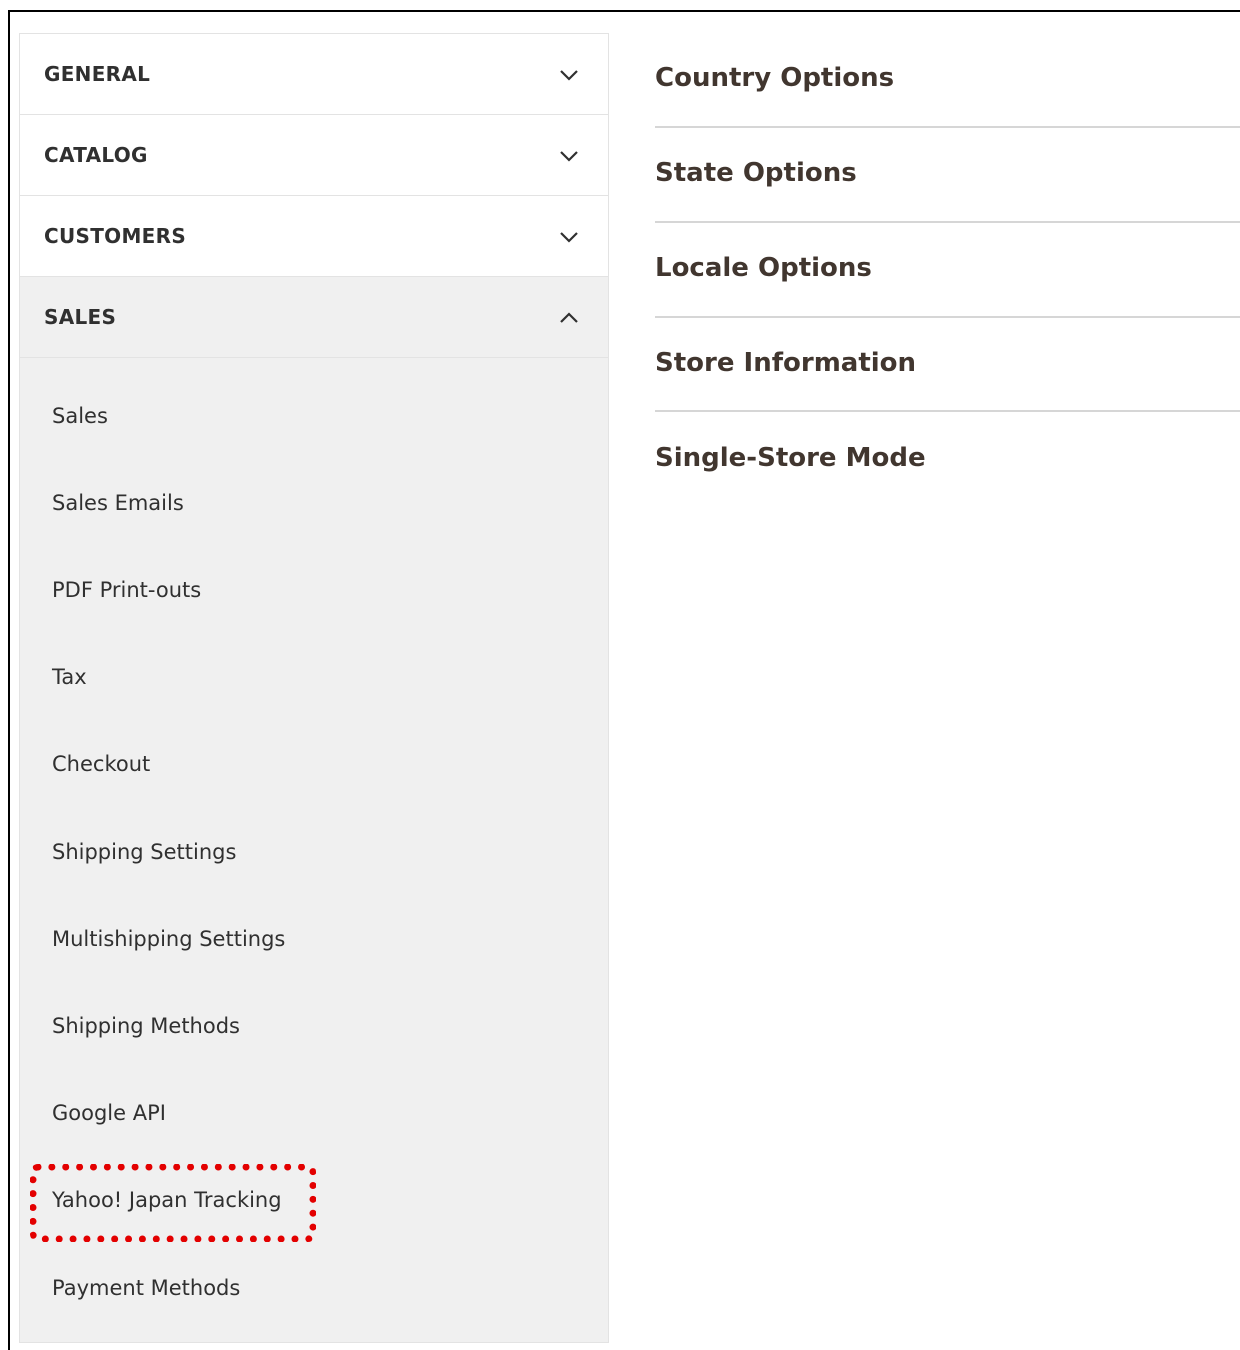  Describe the element at coordinates (69, 677) in the screenshot. I see `sales-item-tax: Tax` at that location.